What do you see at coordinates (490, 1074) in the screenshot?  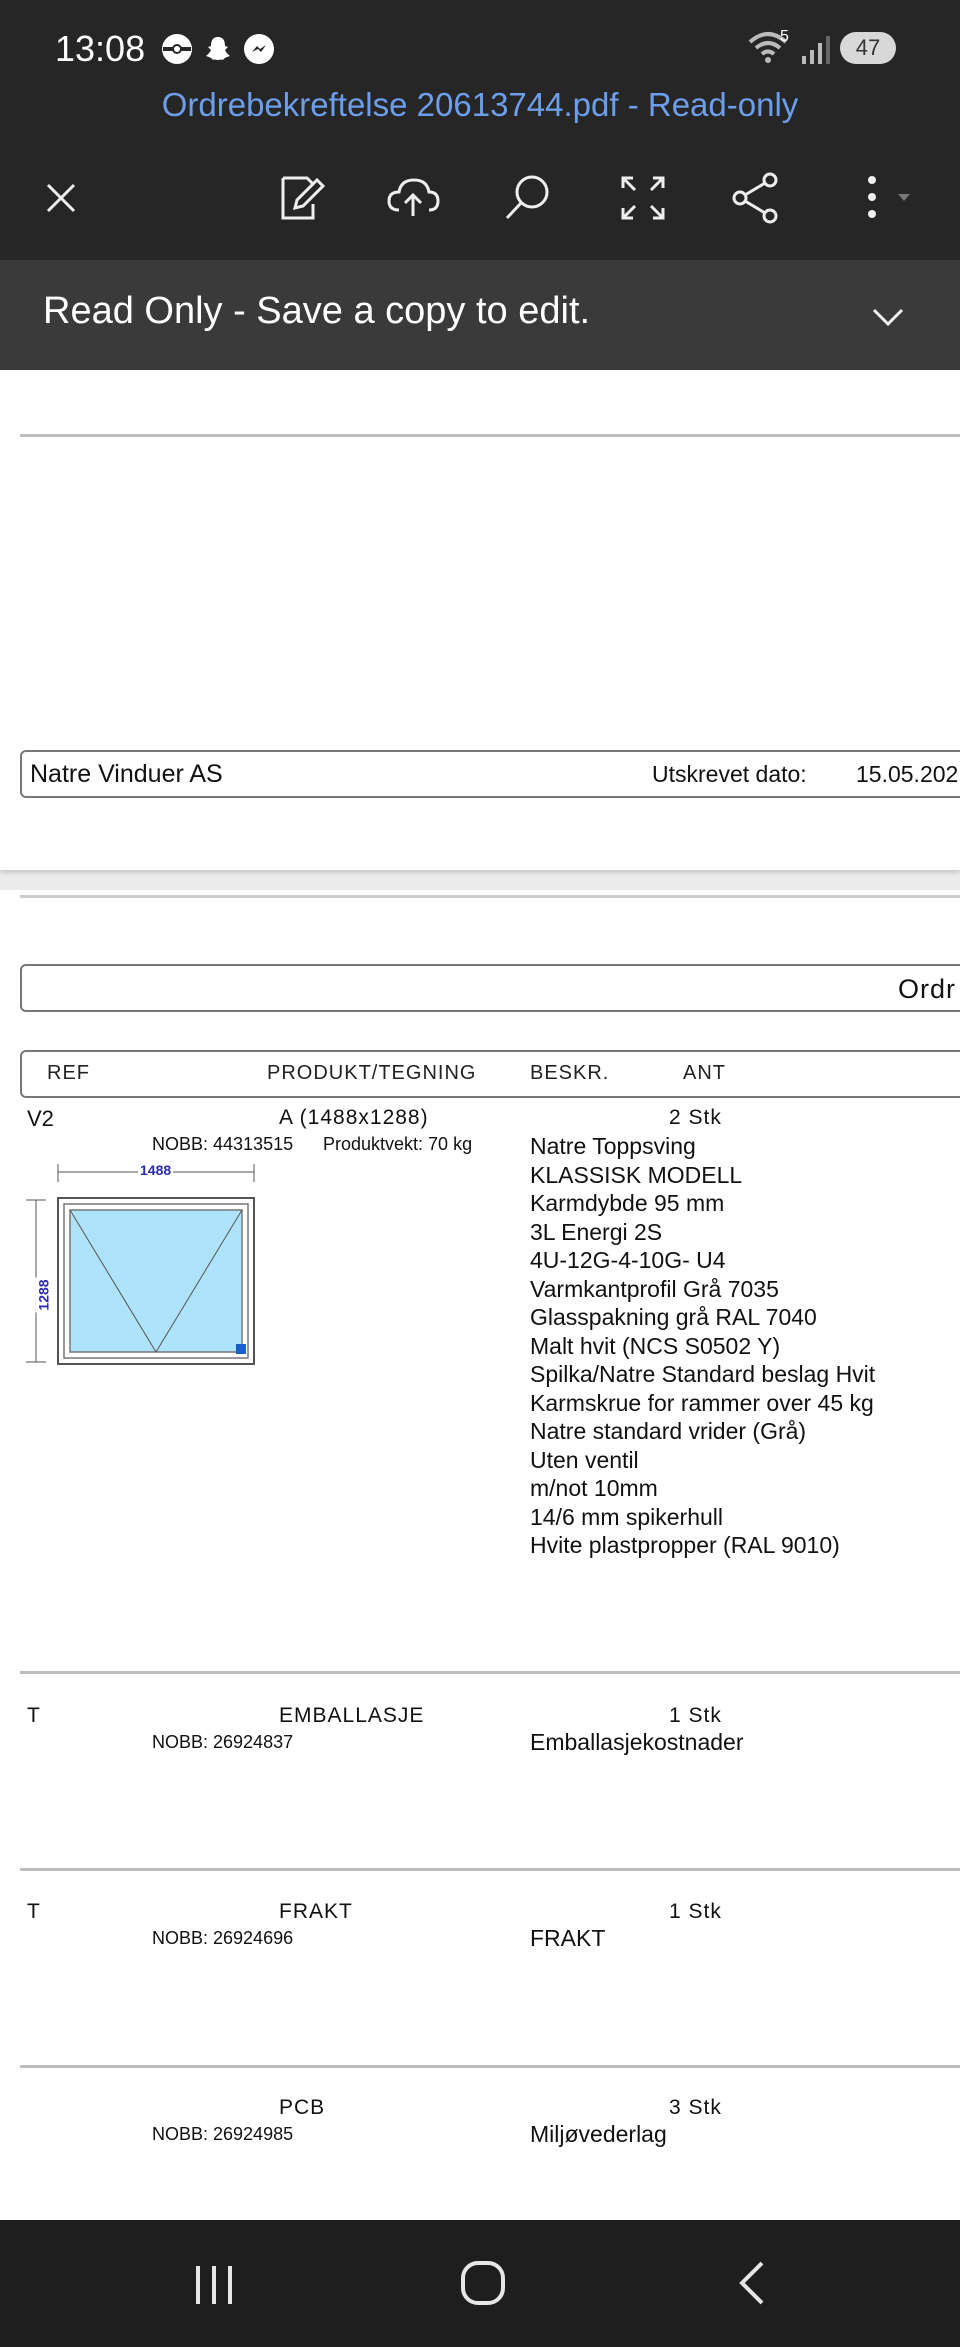 I see `table-header: REF PRODUKT/TEGNING BESKR. ANT` at bounding box center [490, 1074].